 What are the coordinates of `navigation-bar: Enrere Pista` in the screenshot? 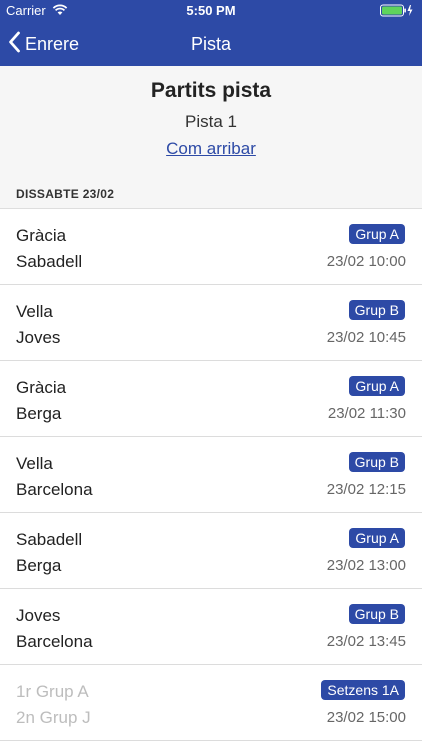 It's located at (211, 44).